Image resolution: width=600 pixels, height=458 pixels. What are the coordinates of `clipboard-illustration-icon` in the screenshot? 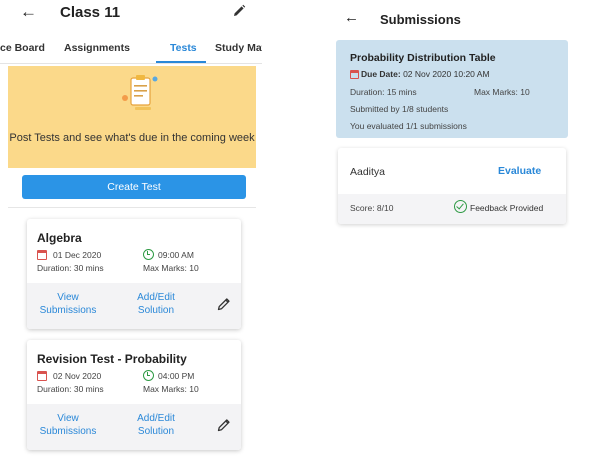 It's located at (140, 93).